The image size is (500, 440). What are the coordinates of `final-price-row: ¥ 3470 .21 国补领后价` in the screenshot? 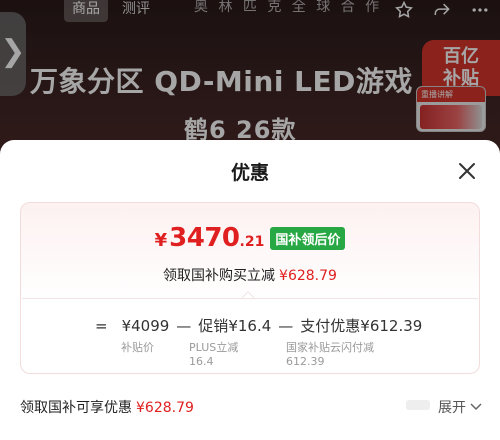 It's located at (250, 238).